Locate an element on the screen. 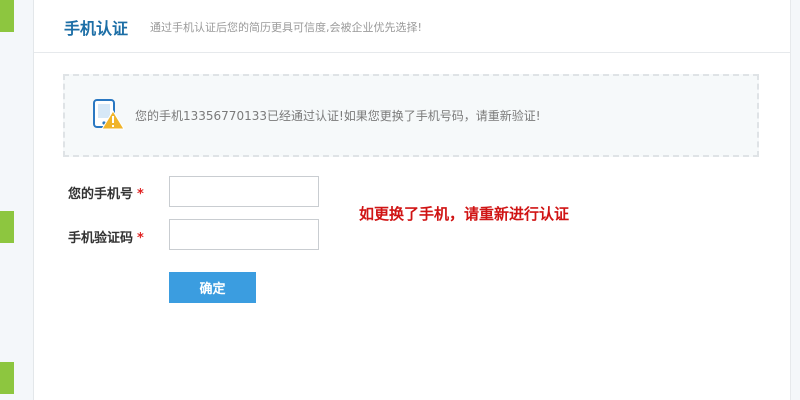  confirm-button: 确定 is located at coordinates (212, 287).